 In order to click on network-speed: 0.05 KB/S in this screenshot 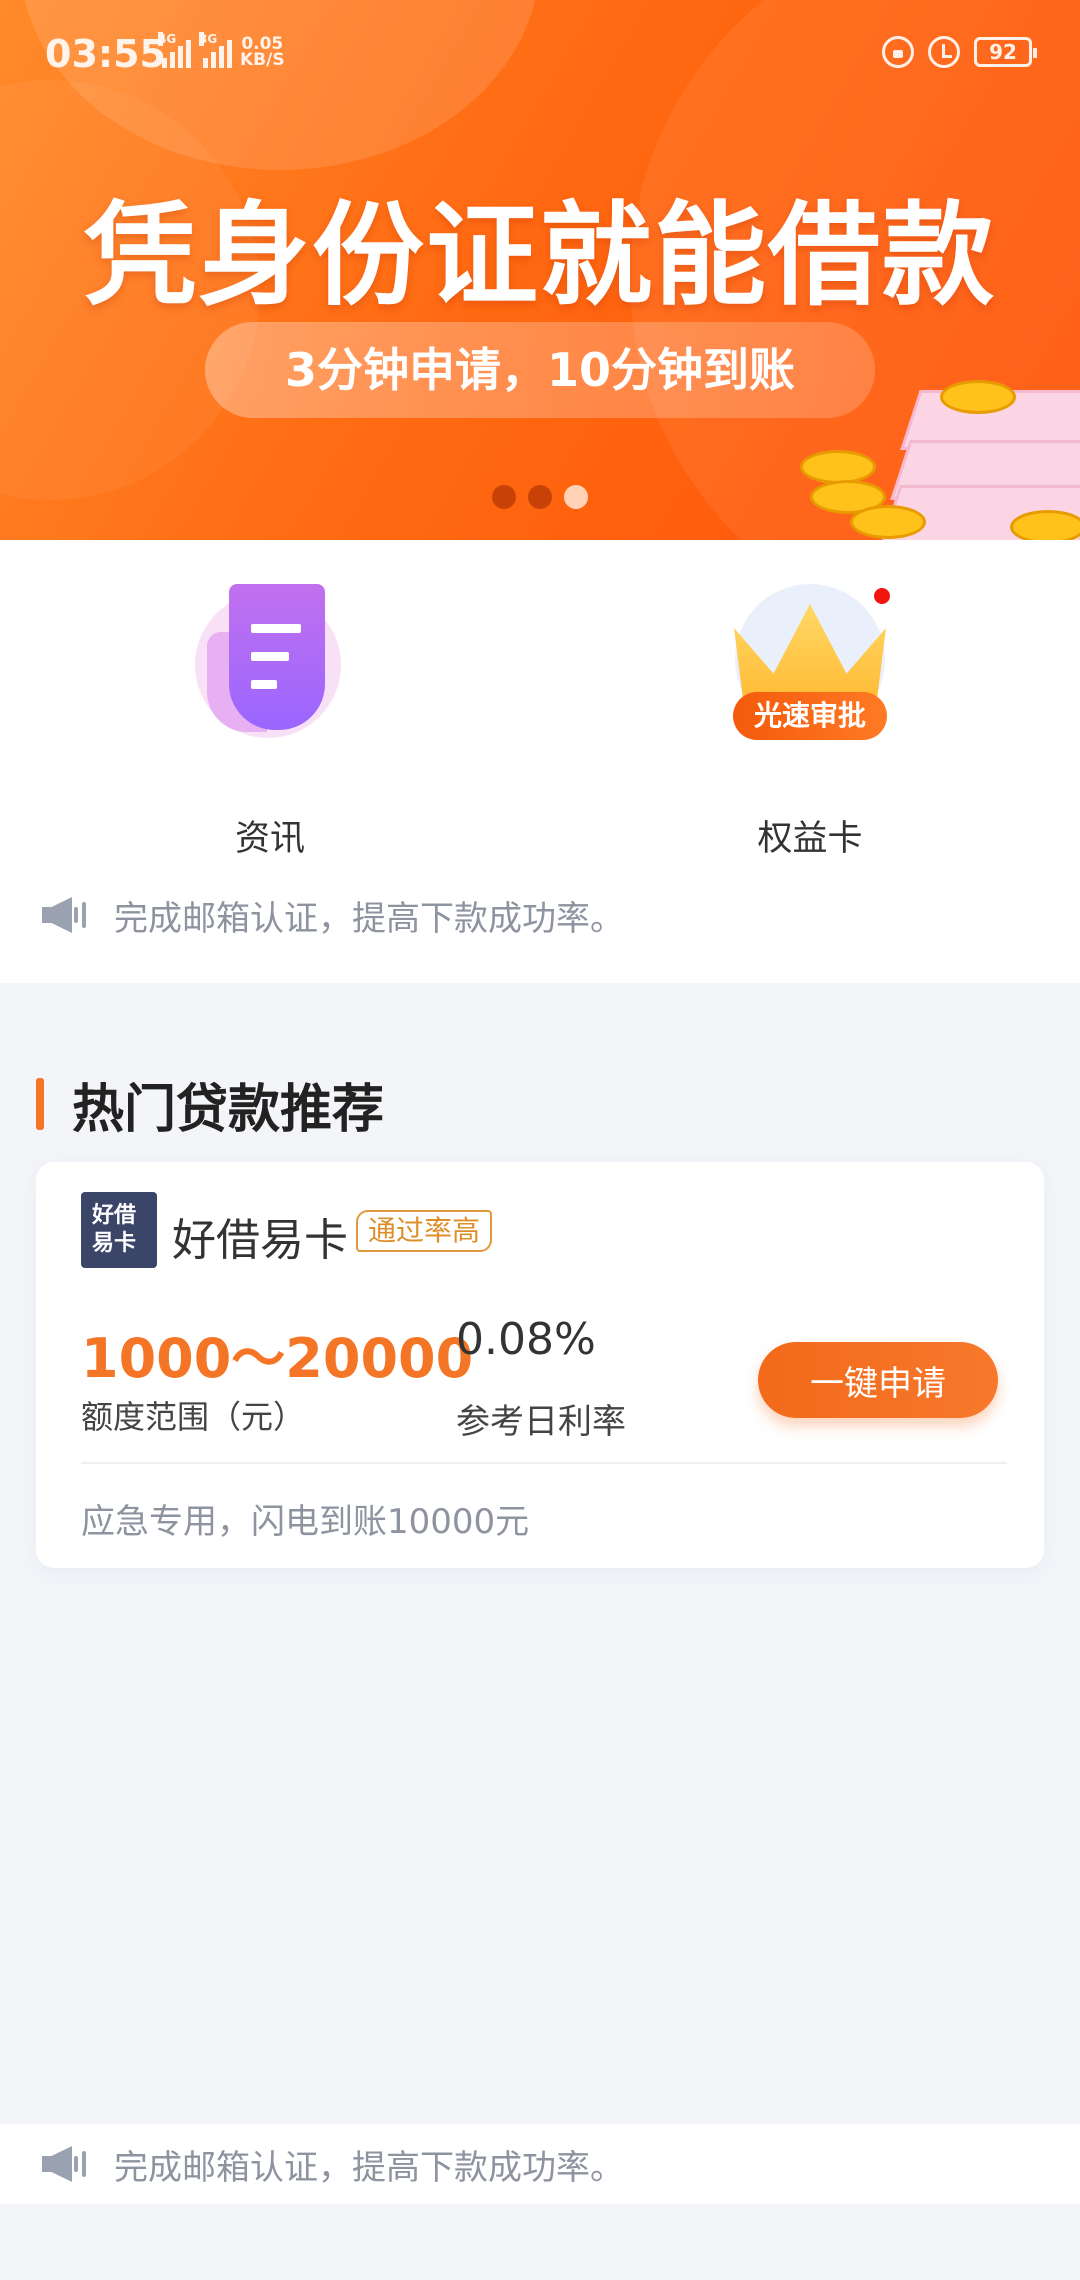, I will do `click(262, 52)`.